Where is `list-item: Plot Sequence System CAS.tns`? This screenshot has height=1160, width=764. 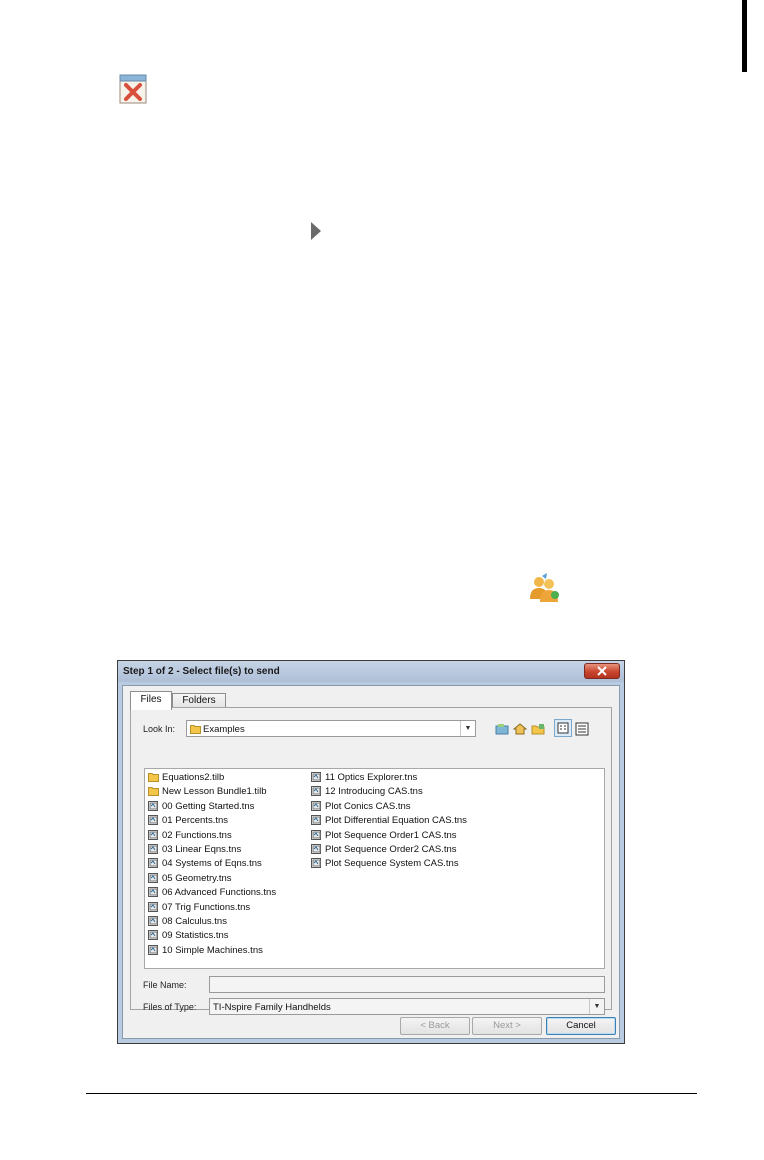 list-item: Plot Sequence System CAS.tns is located at coordinates (385, 864).